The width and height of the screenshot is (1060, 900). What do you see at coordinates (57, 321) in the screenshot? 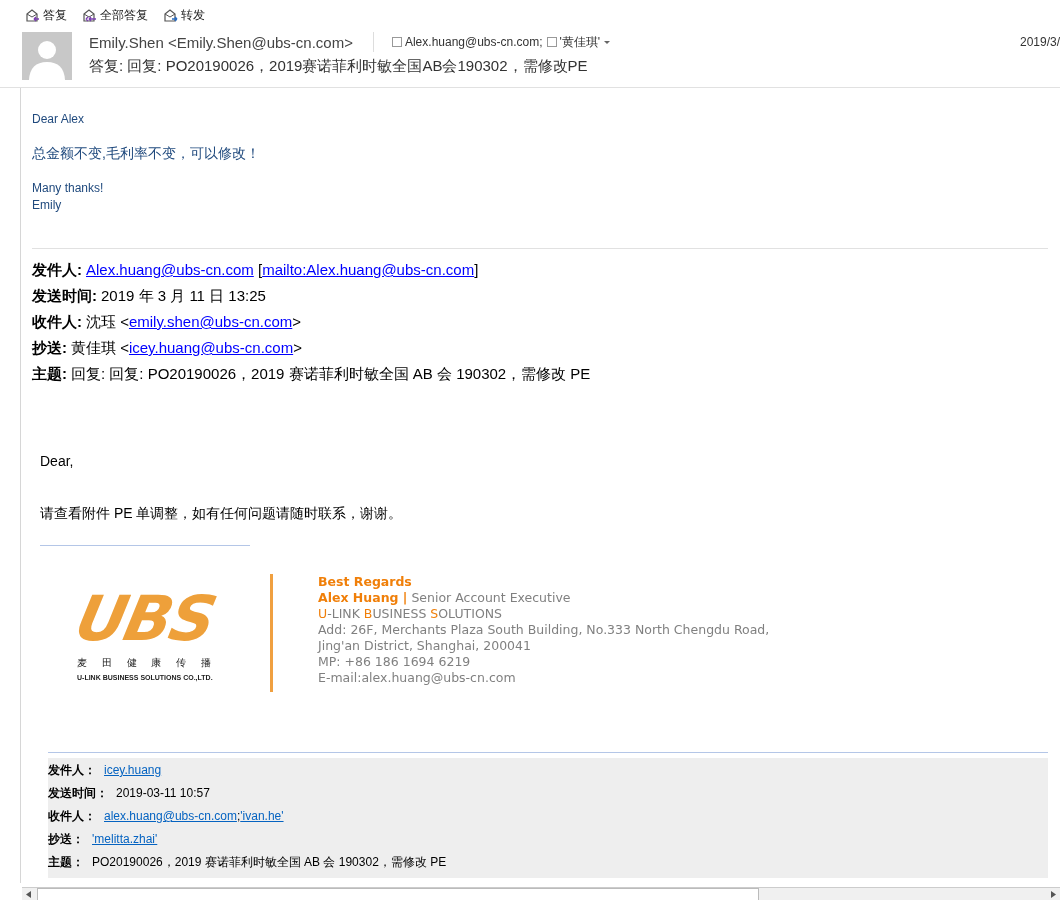
I see `field-label: 收件人:` at bounding box center [57, 321].